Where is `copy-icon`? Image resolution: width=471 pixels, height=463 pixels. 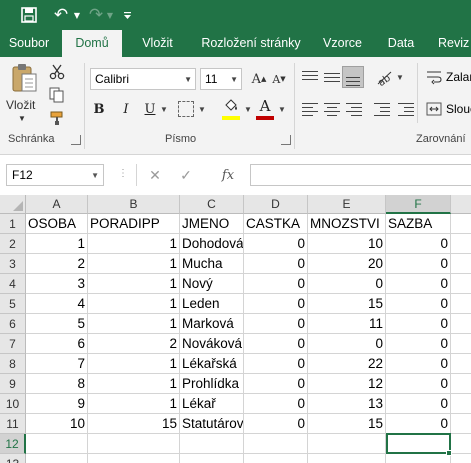
copy-icon is located at coordinates (57, 95).